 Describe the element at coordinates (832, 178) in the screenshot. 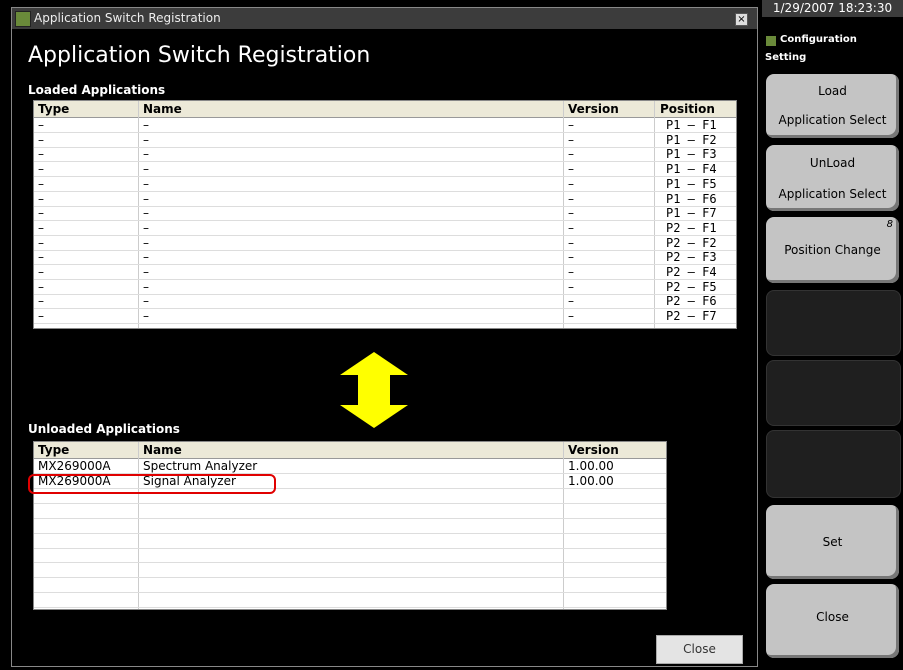

I see `unload-application-select-button: UnLoad Application Select` at that location.